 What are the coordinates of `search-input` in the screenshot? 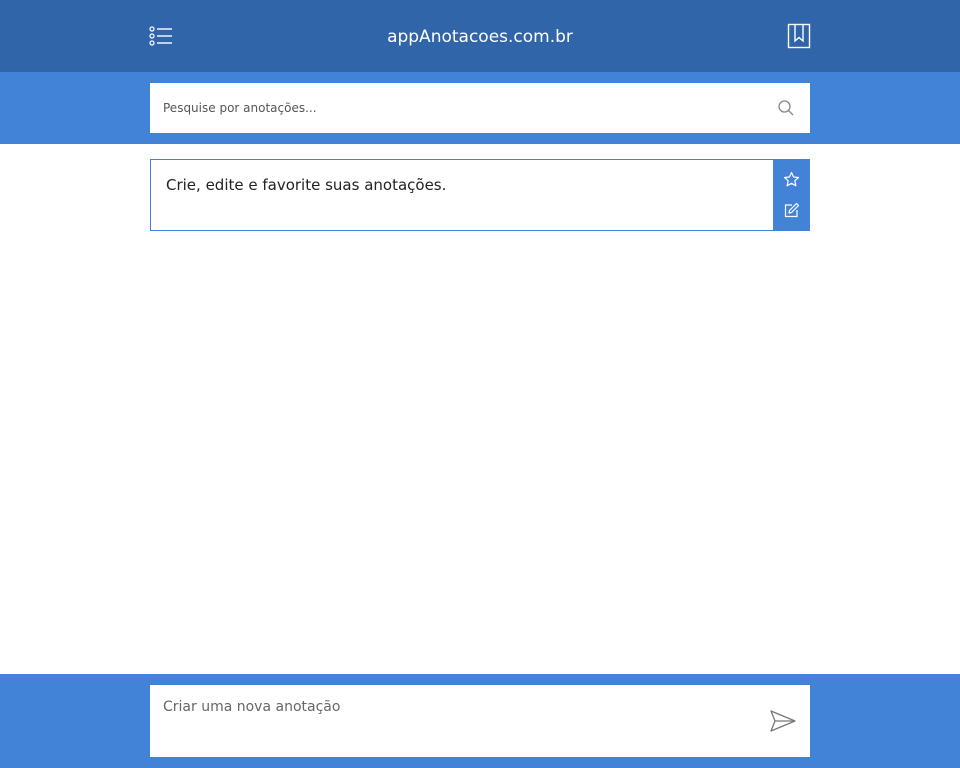 It's located at (460, 108).